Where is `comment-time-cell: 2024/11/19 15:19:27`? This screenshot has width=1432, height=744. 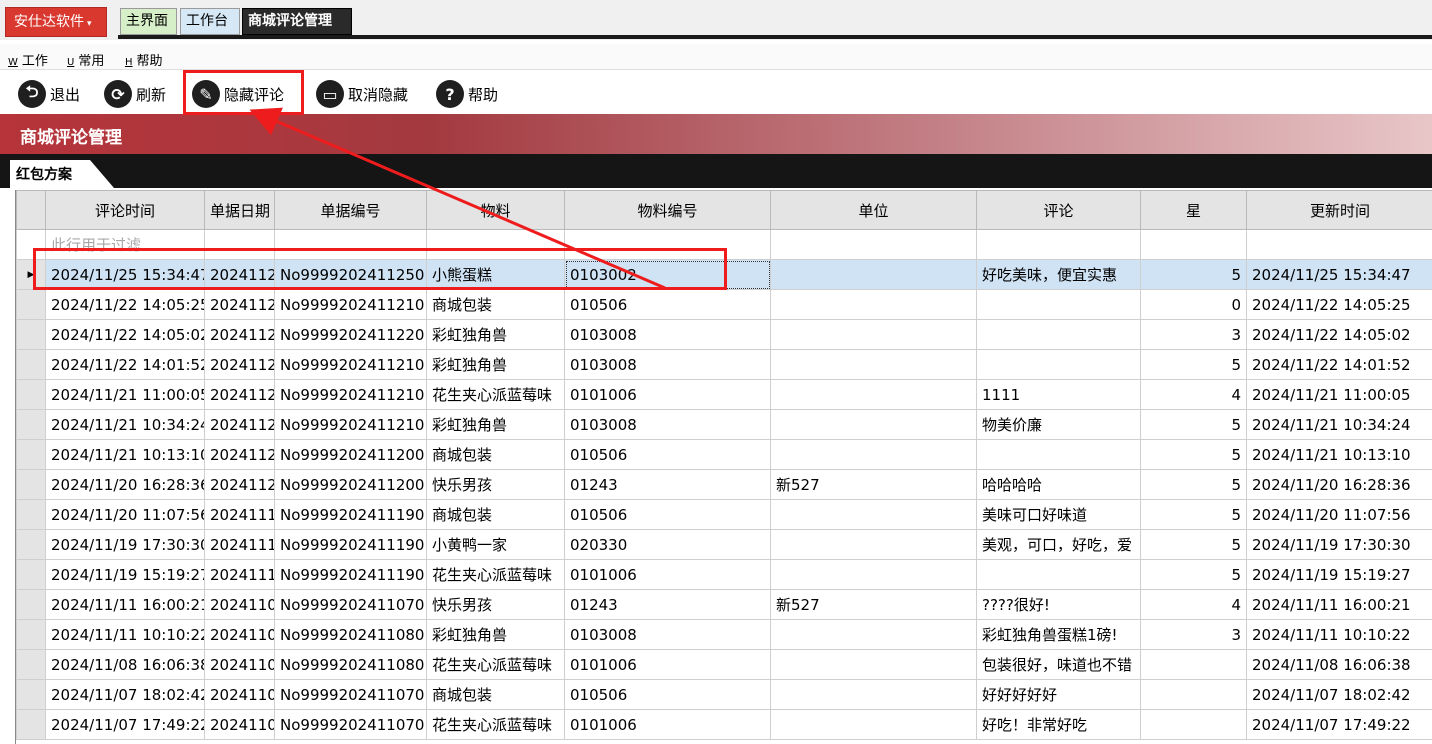
comment-time-cell: 2024/11/19 15:19:27 is located at coordinates (125, 574).